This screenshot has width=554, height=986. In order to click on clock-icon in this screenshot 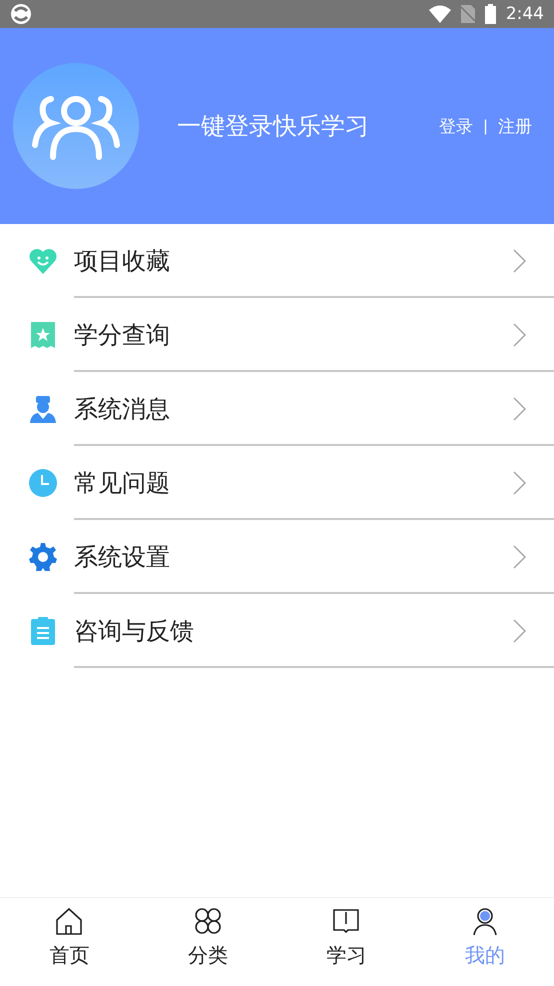, I will do `click(43, 483)`.